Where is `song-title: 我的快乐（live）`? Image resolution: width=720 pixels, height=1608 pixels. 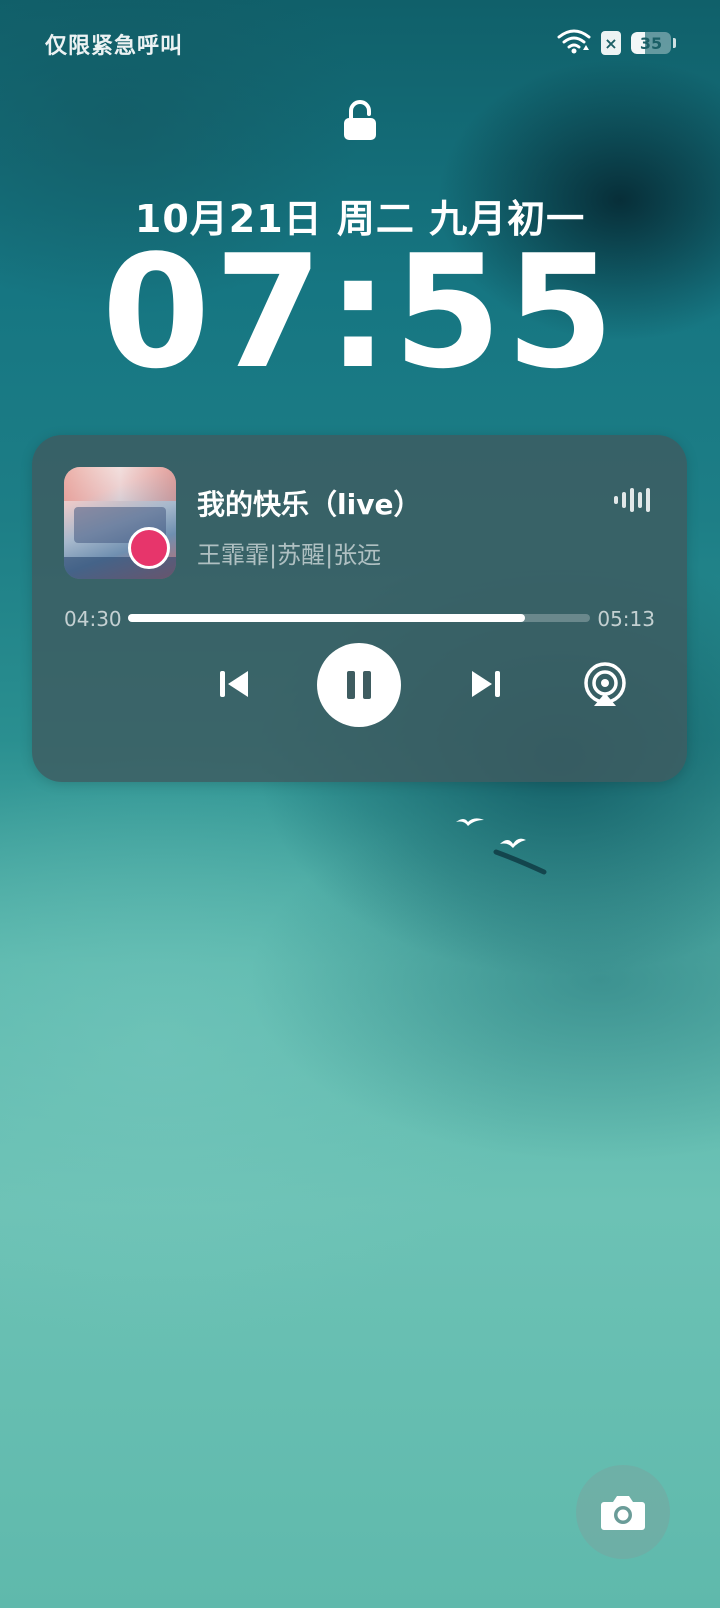
song-title: 我的快乐（live） is located at coordinates (309, 504).